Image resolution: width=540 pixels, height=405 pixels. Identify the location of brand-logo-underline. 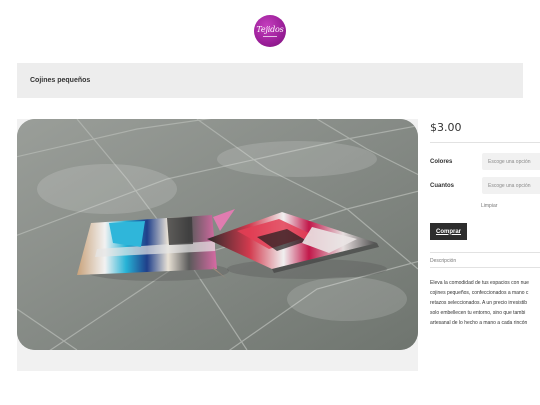
(270, 36).